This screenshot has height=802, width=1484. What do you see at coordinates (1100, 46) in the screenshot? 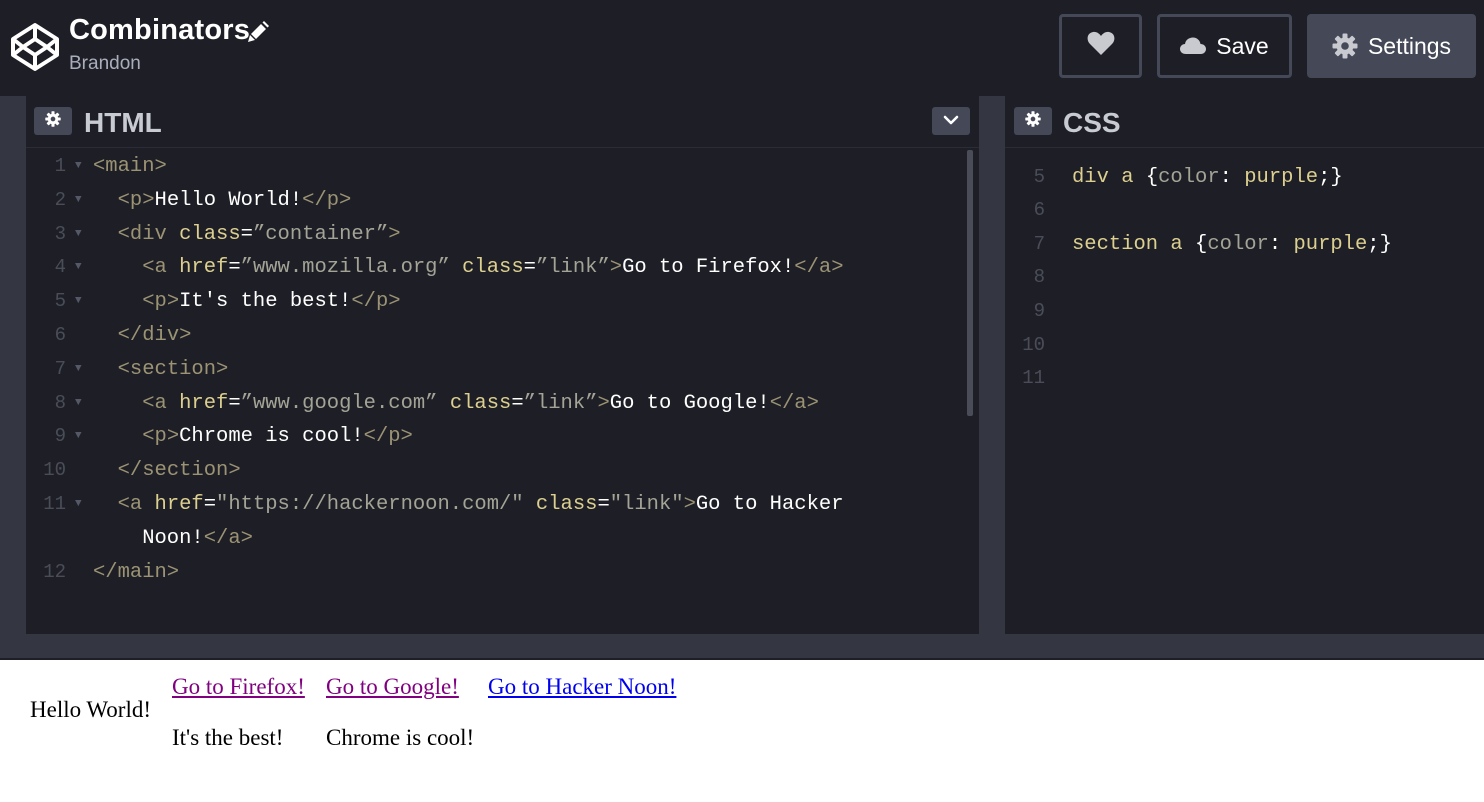
I see `love-button` at bounding box center [1100, 46].